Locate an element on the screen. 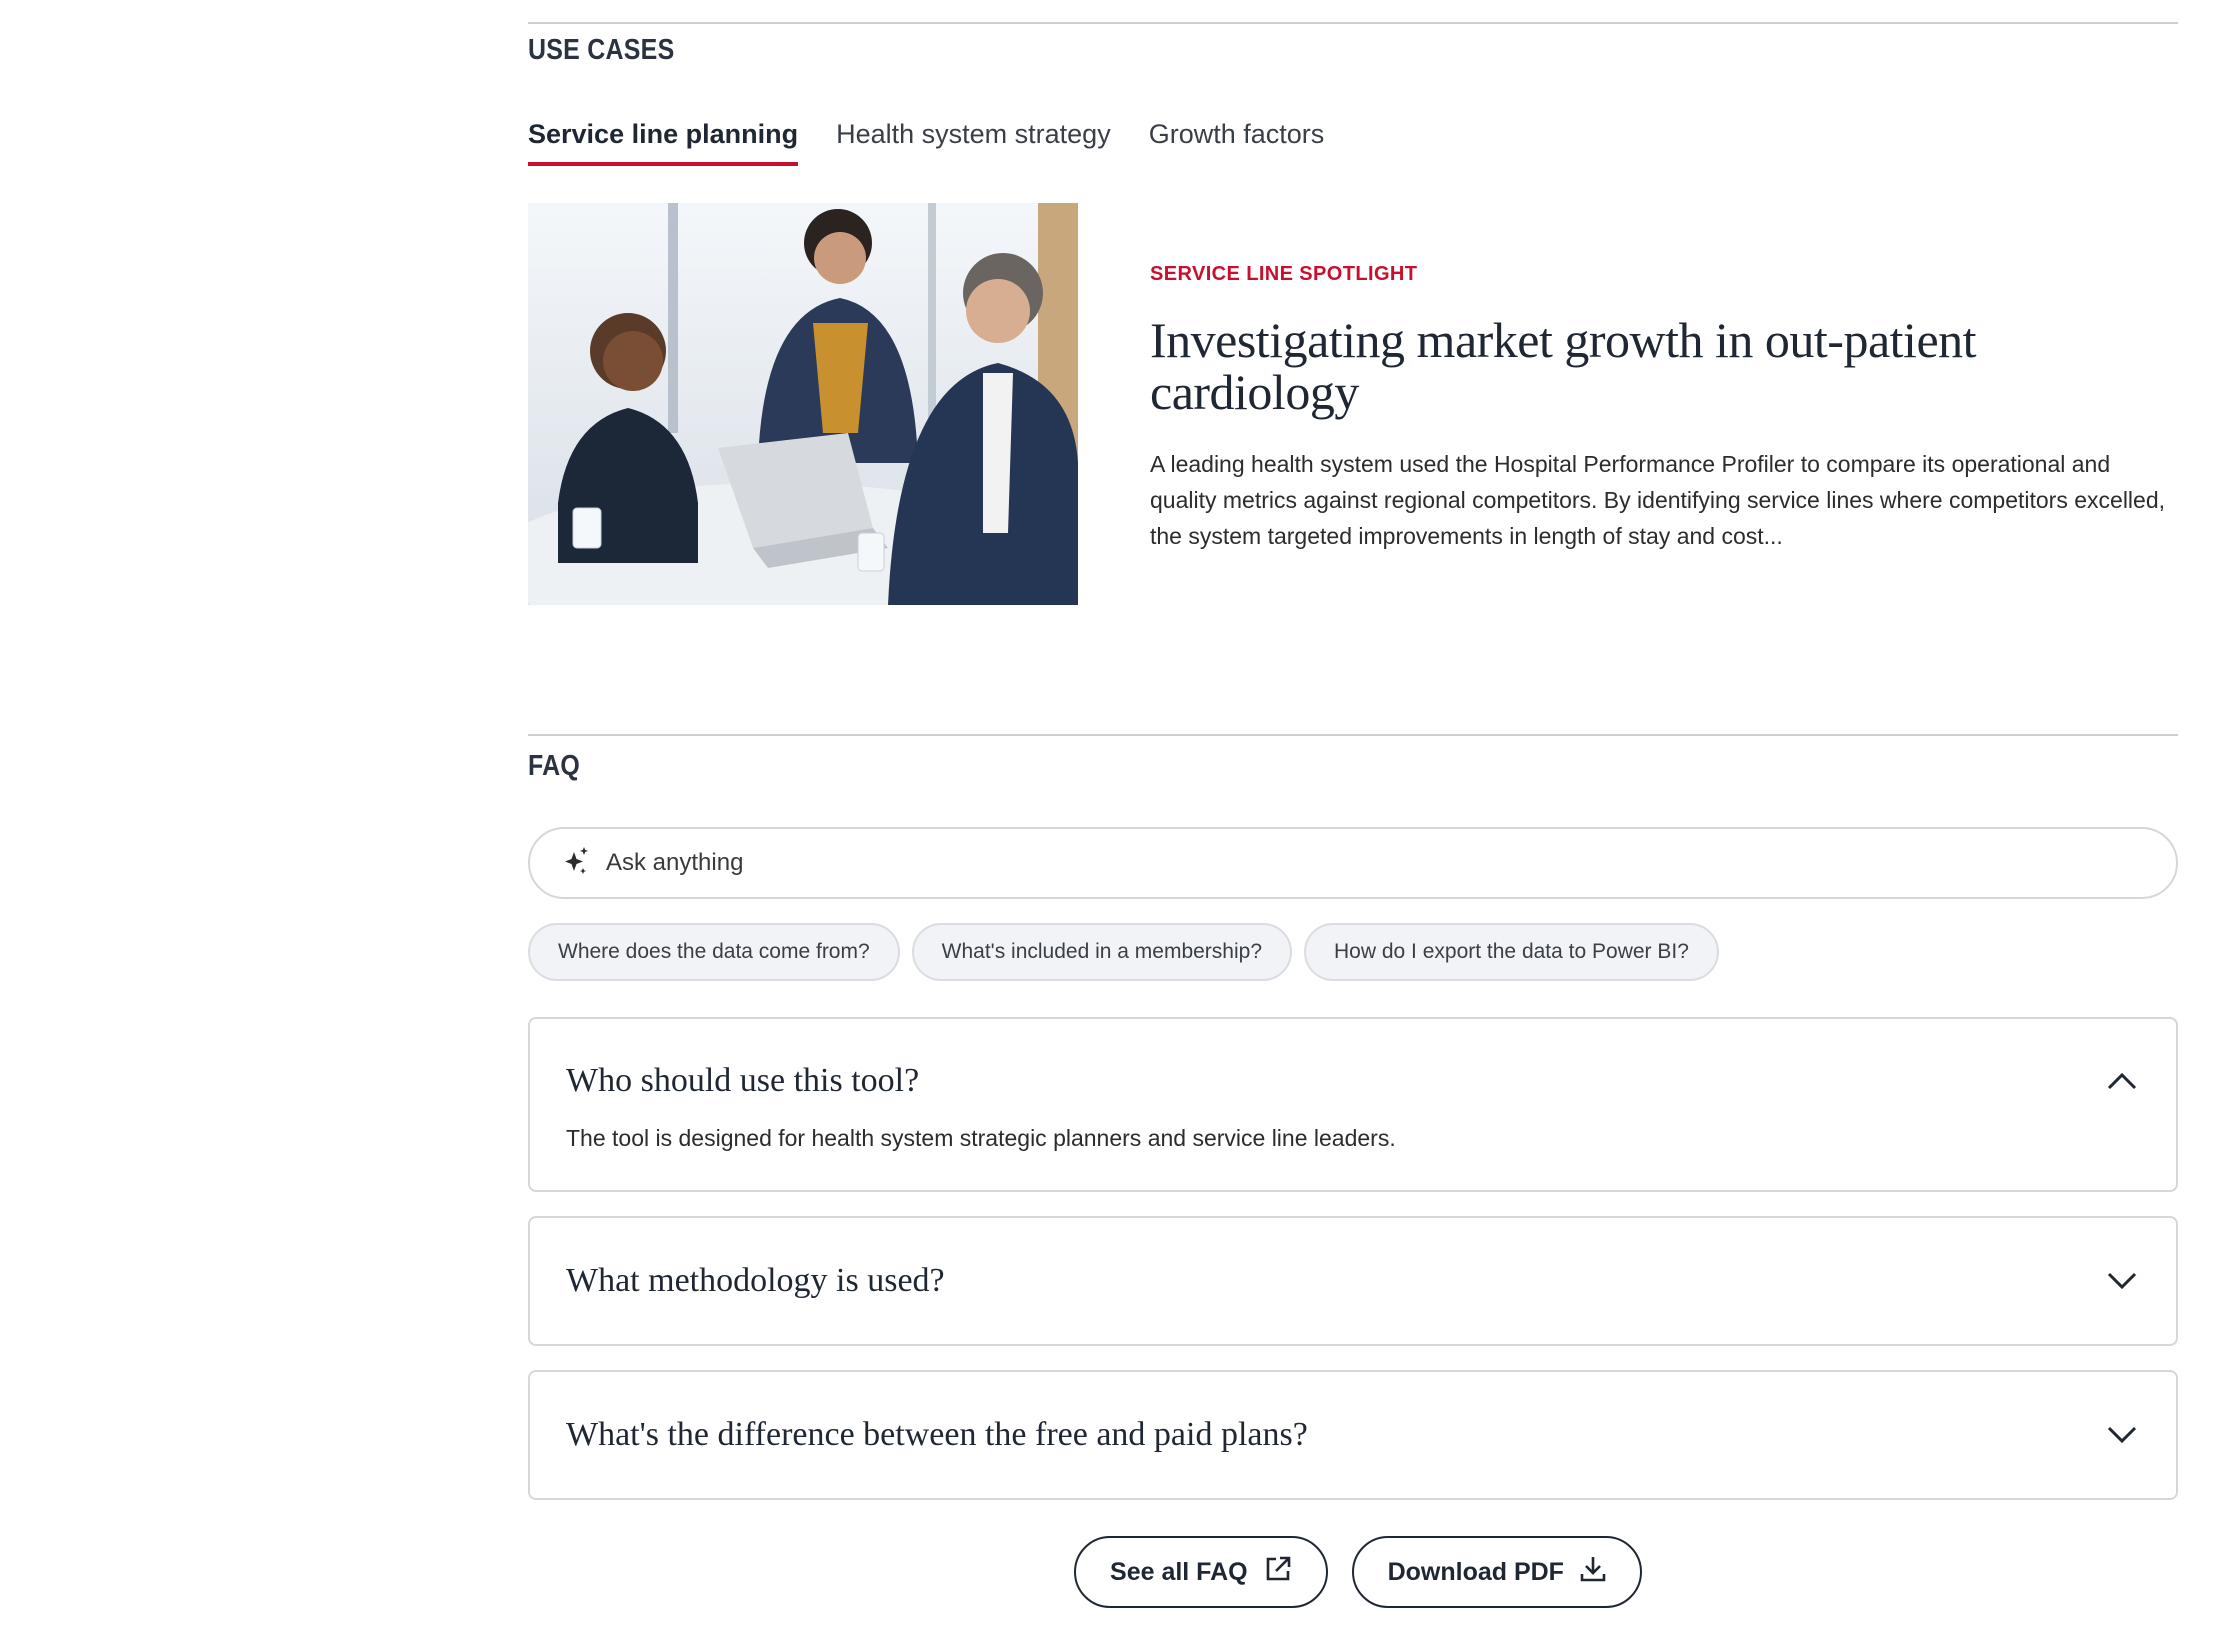 The height and width of the screenshot is (1650, 2216). tab-service-line-planning: Service line planning is located at coordinates (663, 142).